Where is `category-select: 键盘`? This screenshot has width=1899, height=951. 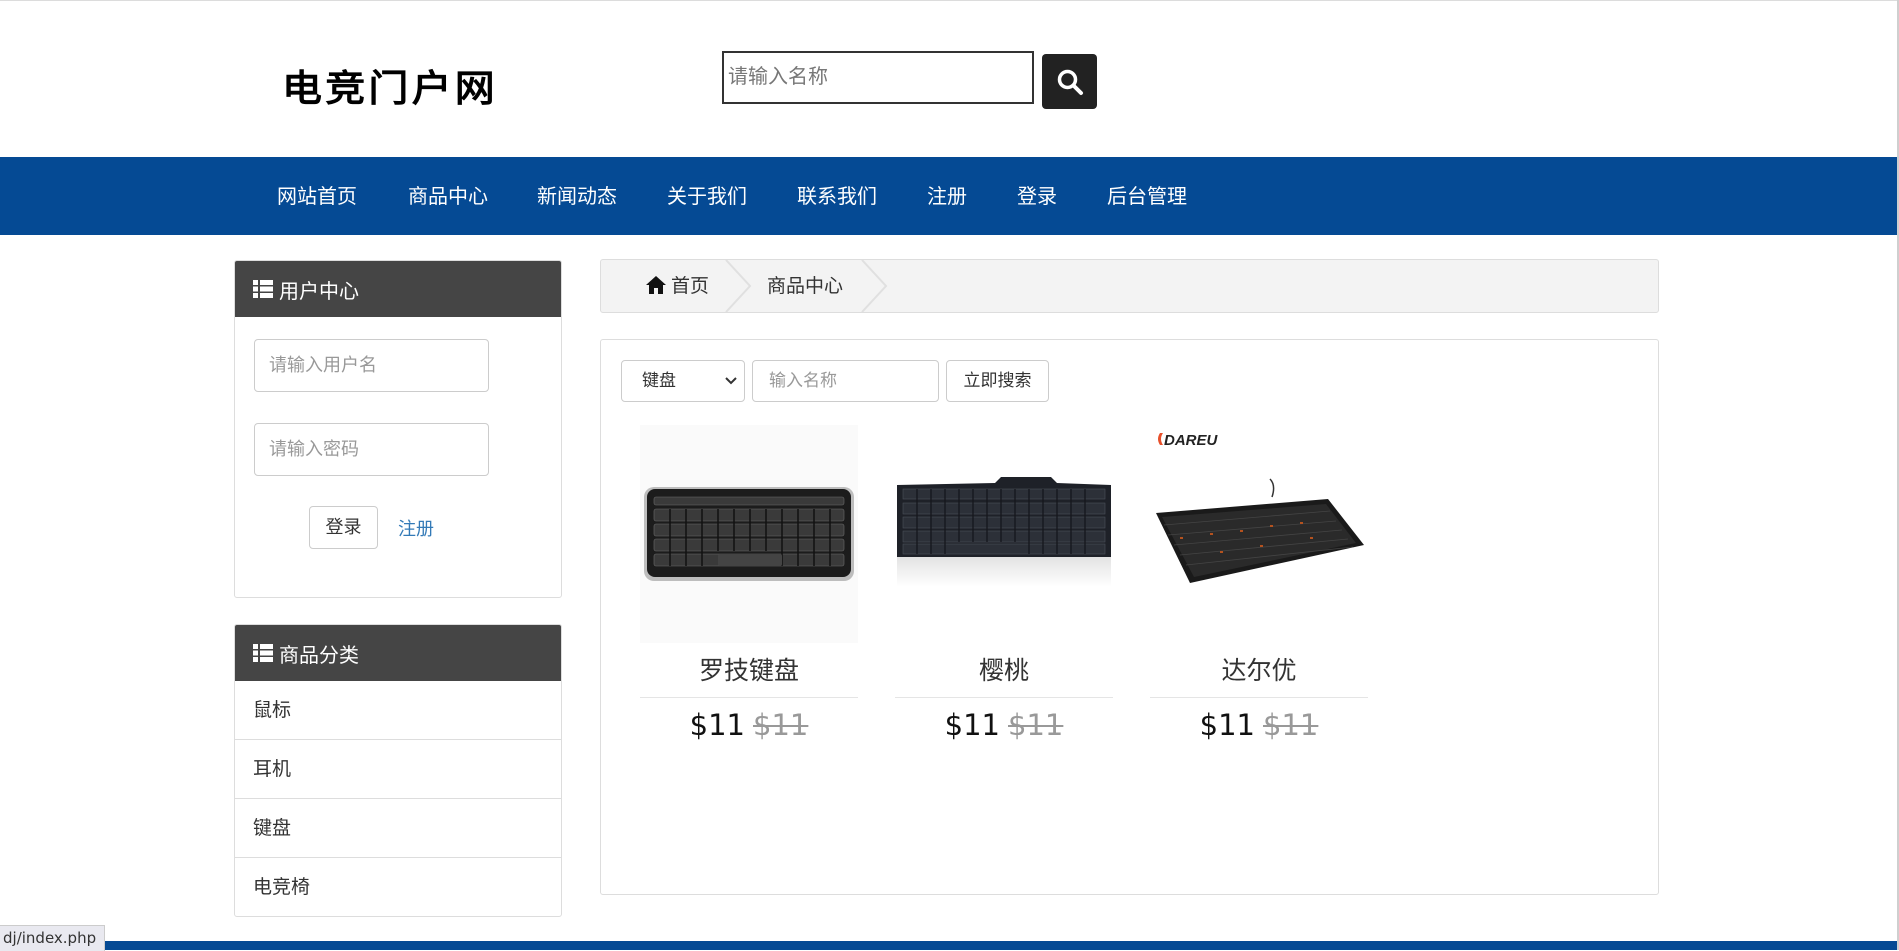 category-select: 键盘 is located at coordinates (683, 381).